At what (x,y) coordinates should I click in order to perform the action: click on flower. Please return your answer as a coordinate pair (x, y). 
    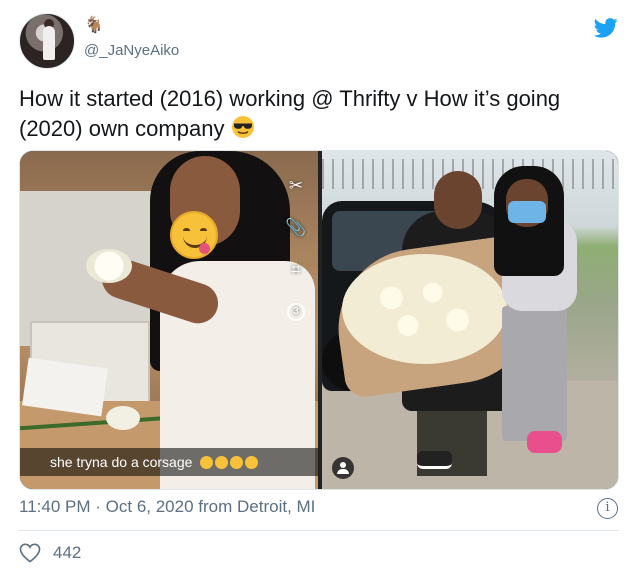
    Looking at the image, I should click on (123, 418).